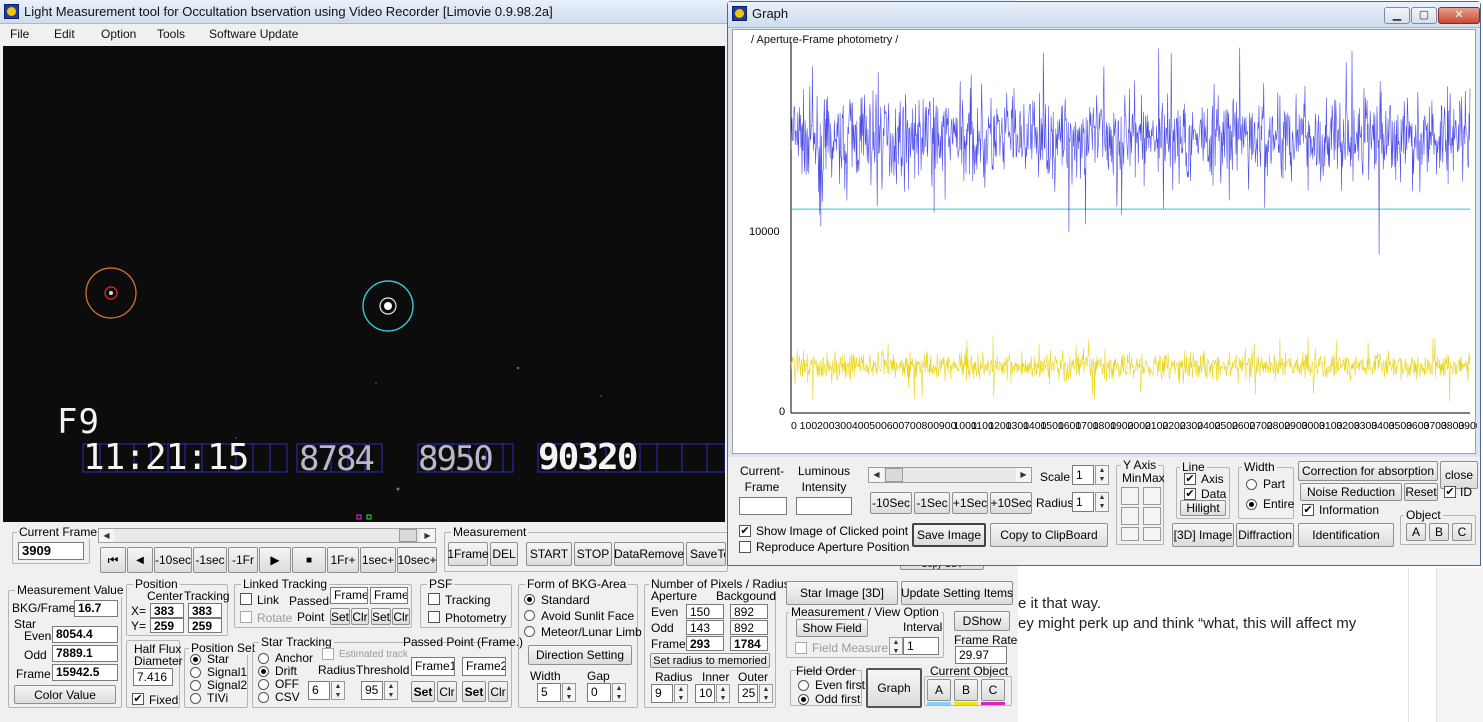  I want to click on radius-spinner: ▲ ▼, so click(1102, 502).